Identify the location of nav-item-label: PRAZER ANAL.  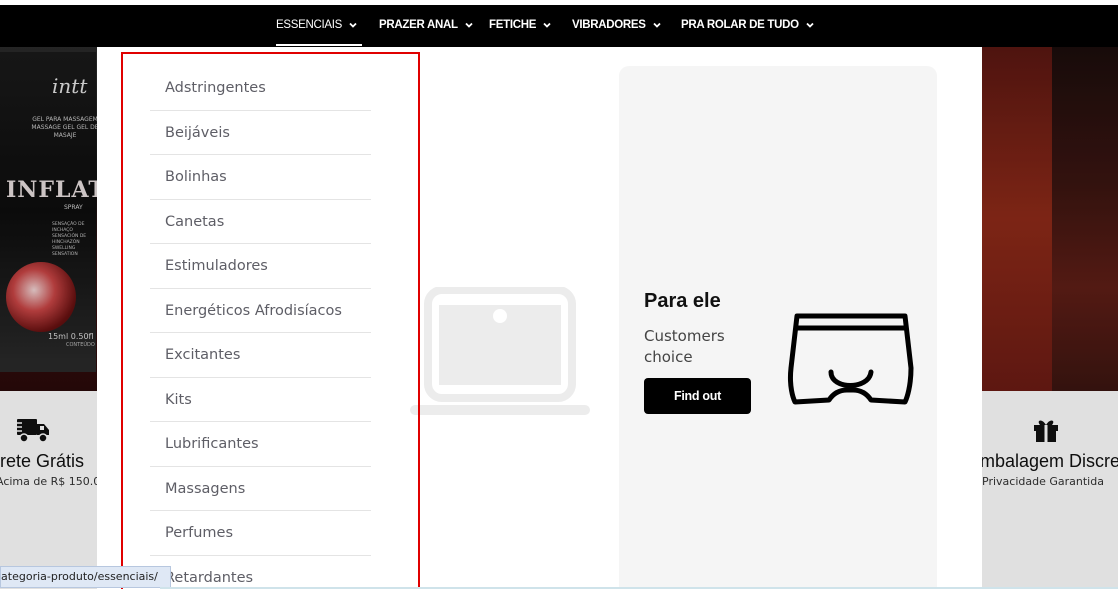
(418, 25).